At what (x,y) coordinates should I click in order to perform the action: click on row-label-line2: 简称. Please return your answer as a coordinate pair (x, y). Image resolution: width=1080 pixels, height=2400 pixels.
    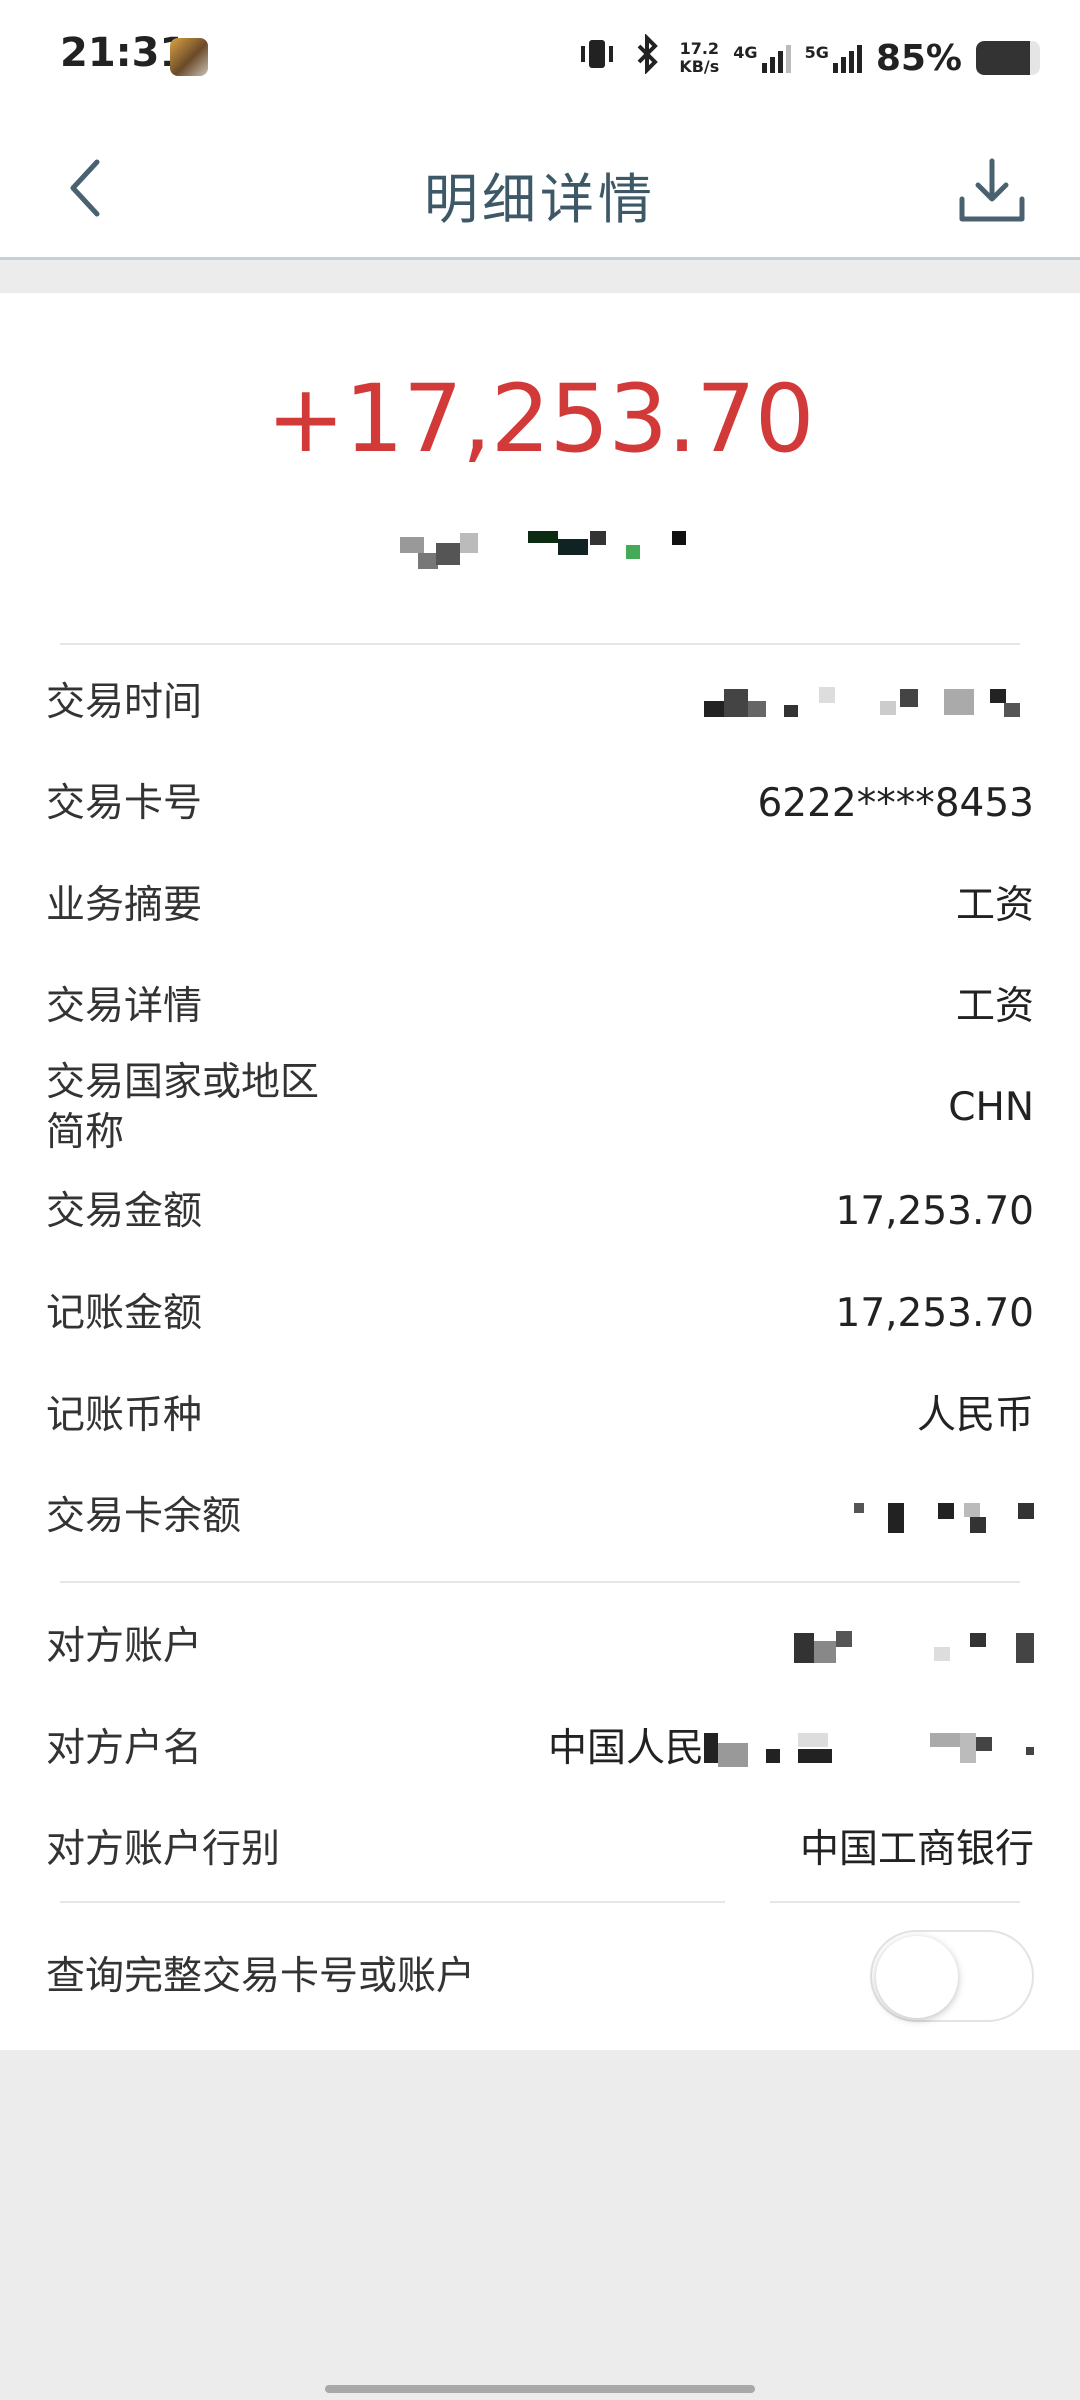
    Looking at the image, I should click on (85, 1132).